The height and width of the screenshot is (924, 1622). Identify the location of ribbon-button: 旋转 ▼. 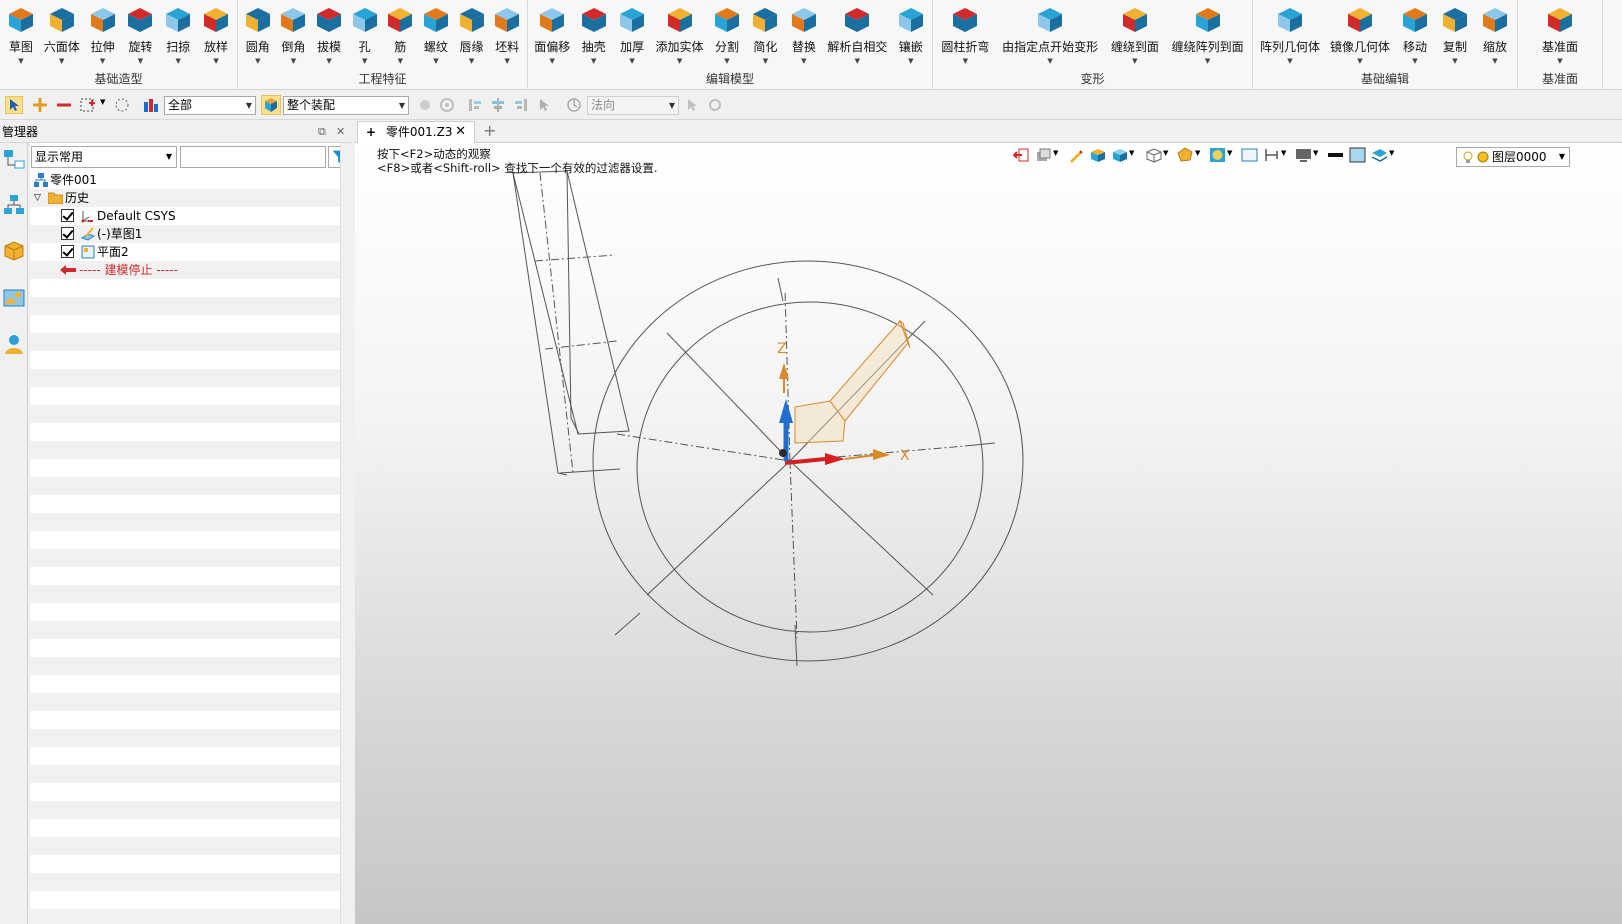
(140, 35).